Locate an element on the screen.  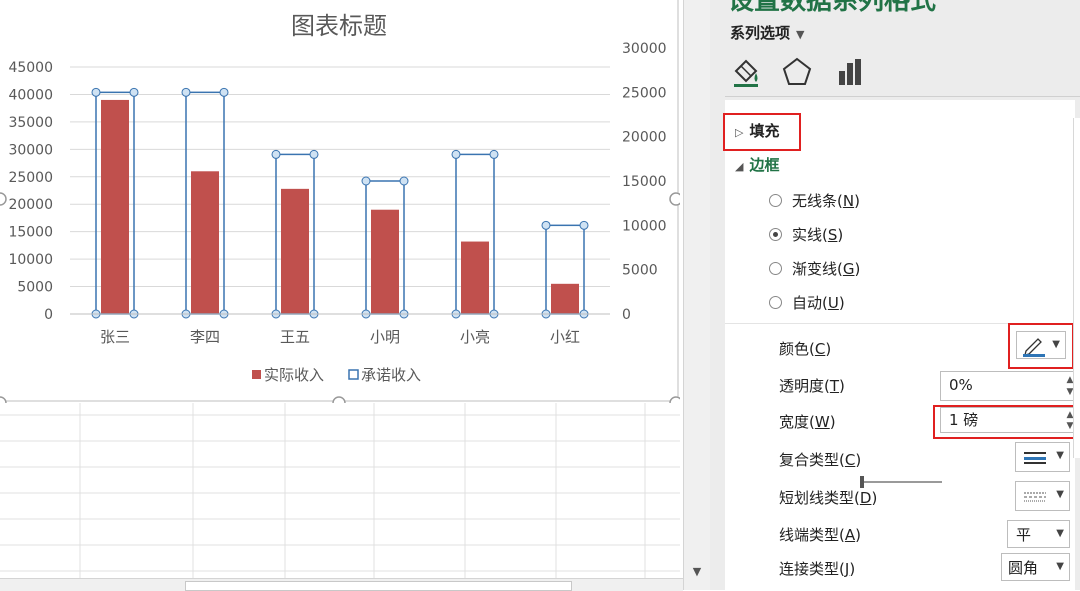
dash-type-dropdown: ▼ is located at coordinates (1042, 496).